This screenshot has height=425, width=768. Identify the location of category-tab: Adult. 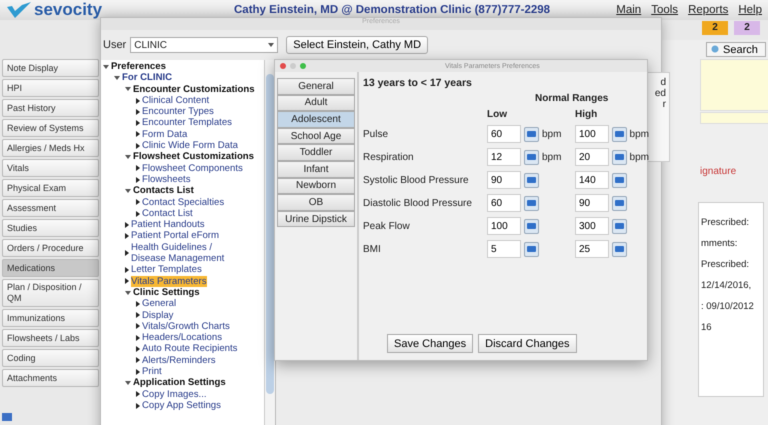
(316, 103).